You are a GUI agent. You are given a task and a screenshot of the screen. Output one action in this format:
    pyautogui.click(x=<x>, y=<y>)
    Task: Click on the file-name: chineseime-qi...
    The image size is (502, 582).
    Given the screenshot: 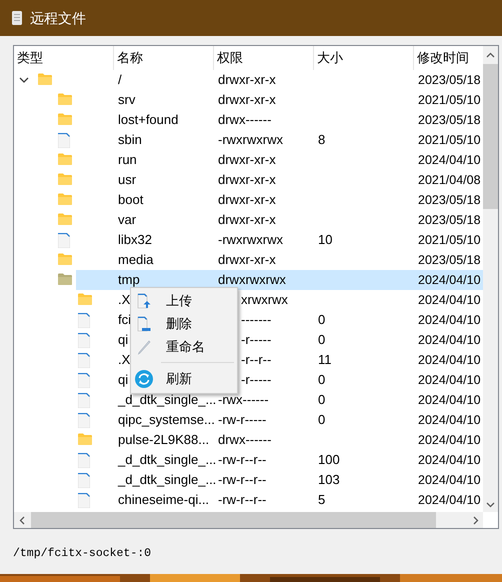 What is the action you would take?
    pyautogui.click(x=164, y=500)
    